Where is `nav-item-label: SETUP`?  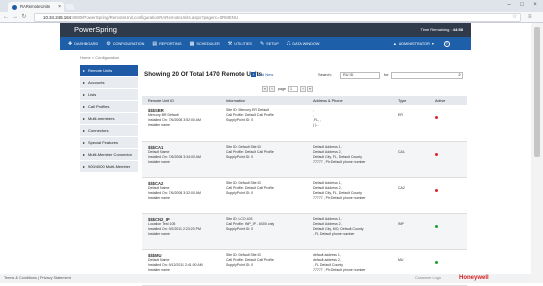
nav-item-label: SETUP is located at coordinates (272, 43).